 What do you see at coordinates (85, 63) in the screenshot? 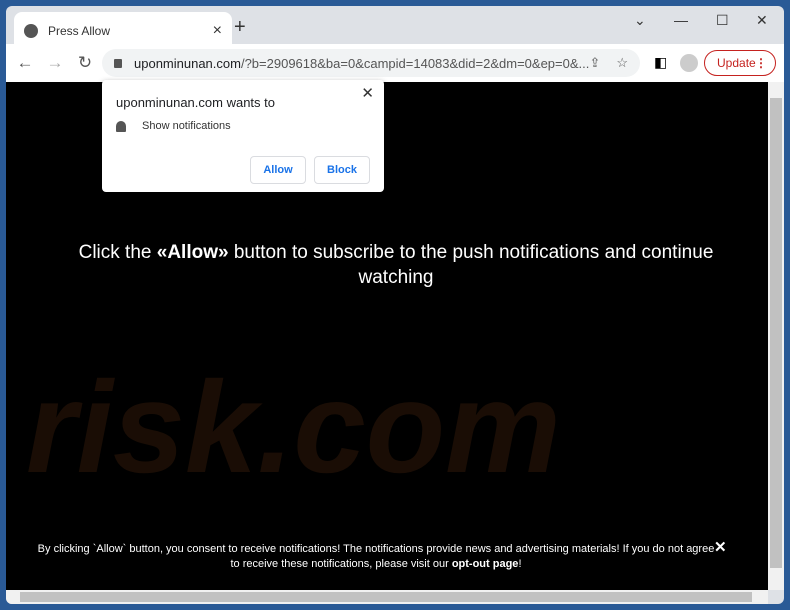
I see `reload-button: ↻` at bounding box center [85, 63].